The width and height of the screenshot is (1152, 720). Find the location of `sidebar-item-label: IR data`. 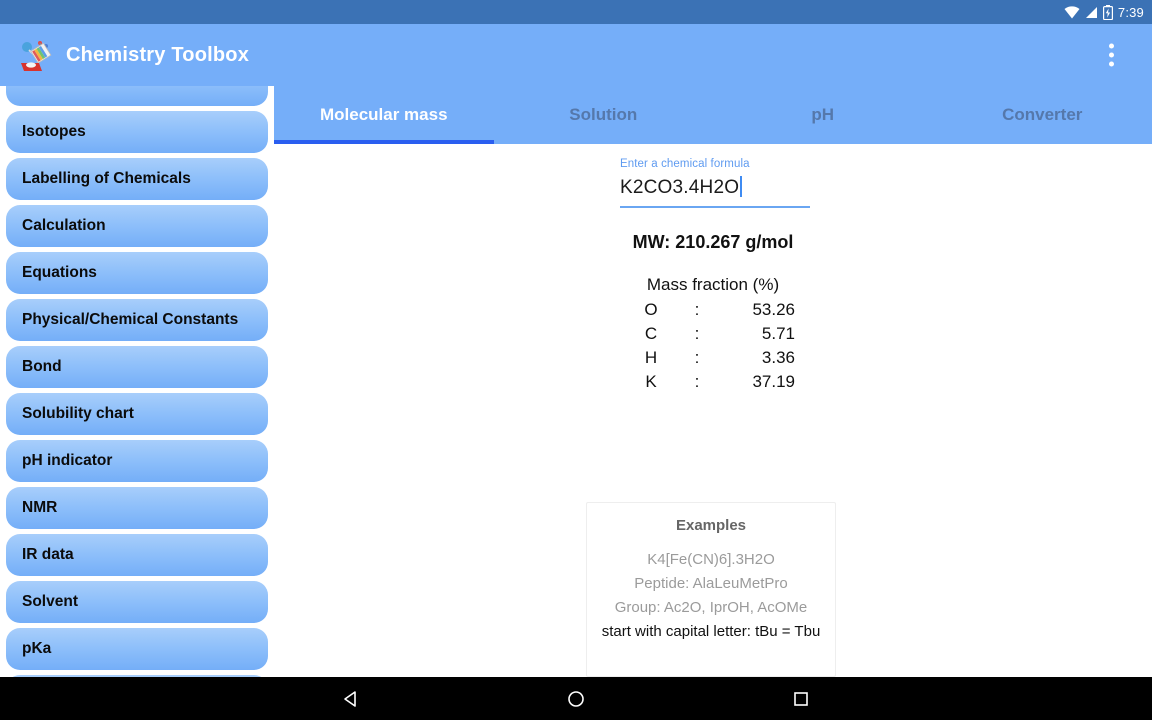

sidebar-item-label: IR data is located at coordinates (48, 554).